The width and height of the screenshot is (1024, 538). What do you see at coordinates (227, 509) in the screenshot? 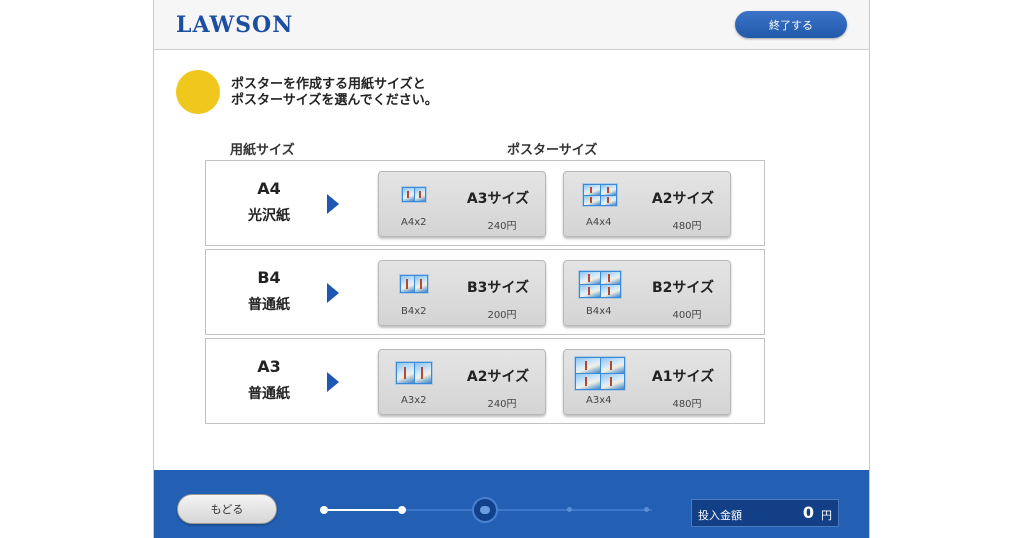
I see `back-button: もどる` at bounding box center [227, 509].